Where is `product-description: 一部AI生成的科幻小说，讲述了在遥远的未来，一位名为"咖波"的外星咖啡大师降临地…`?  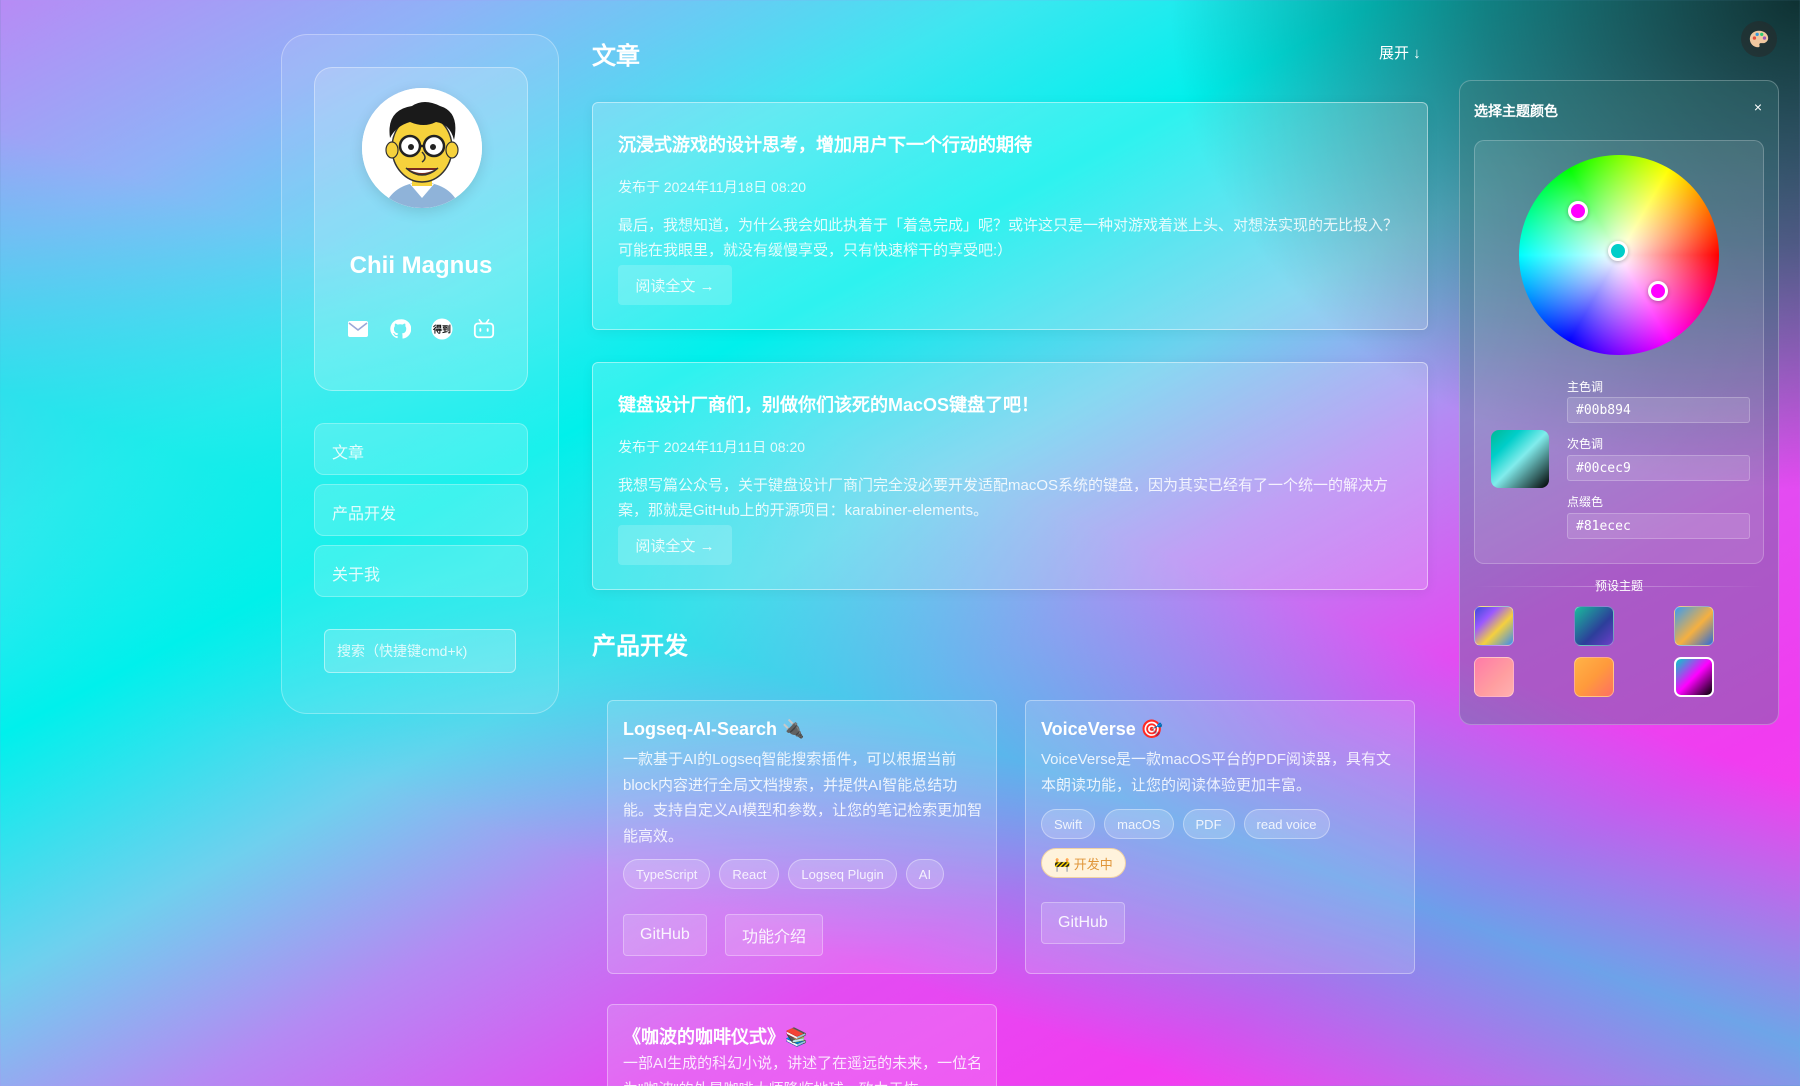
product-description: 一部AI生成的科幻小说，讲述了在遥远的未来，一位名为"咖波"的外星咖啡大师降临地… is located at coordinates (803, 1070).